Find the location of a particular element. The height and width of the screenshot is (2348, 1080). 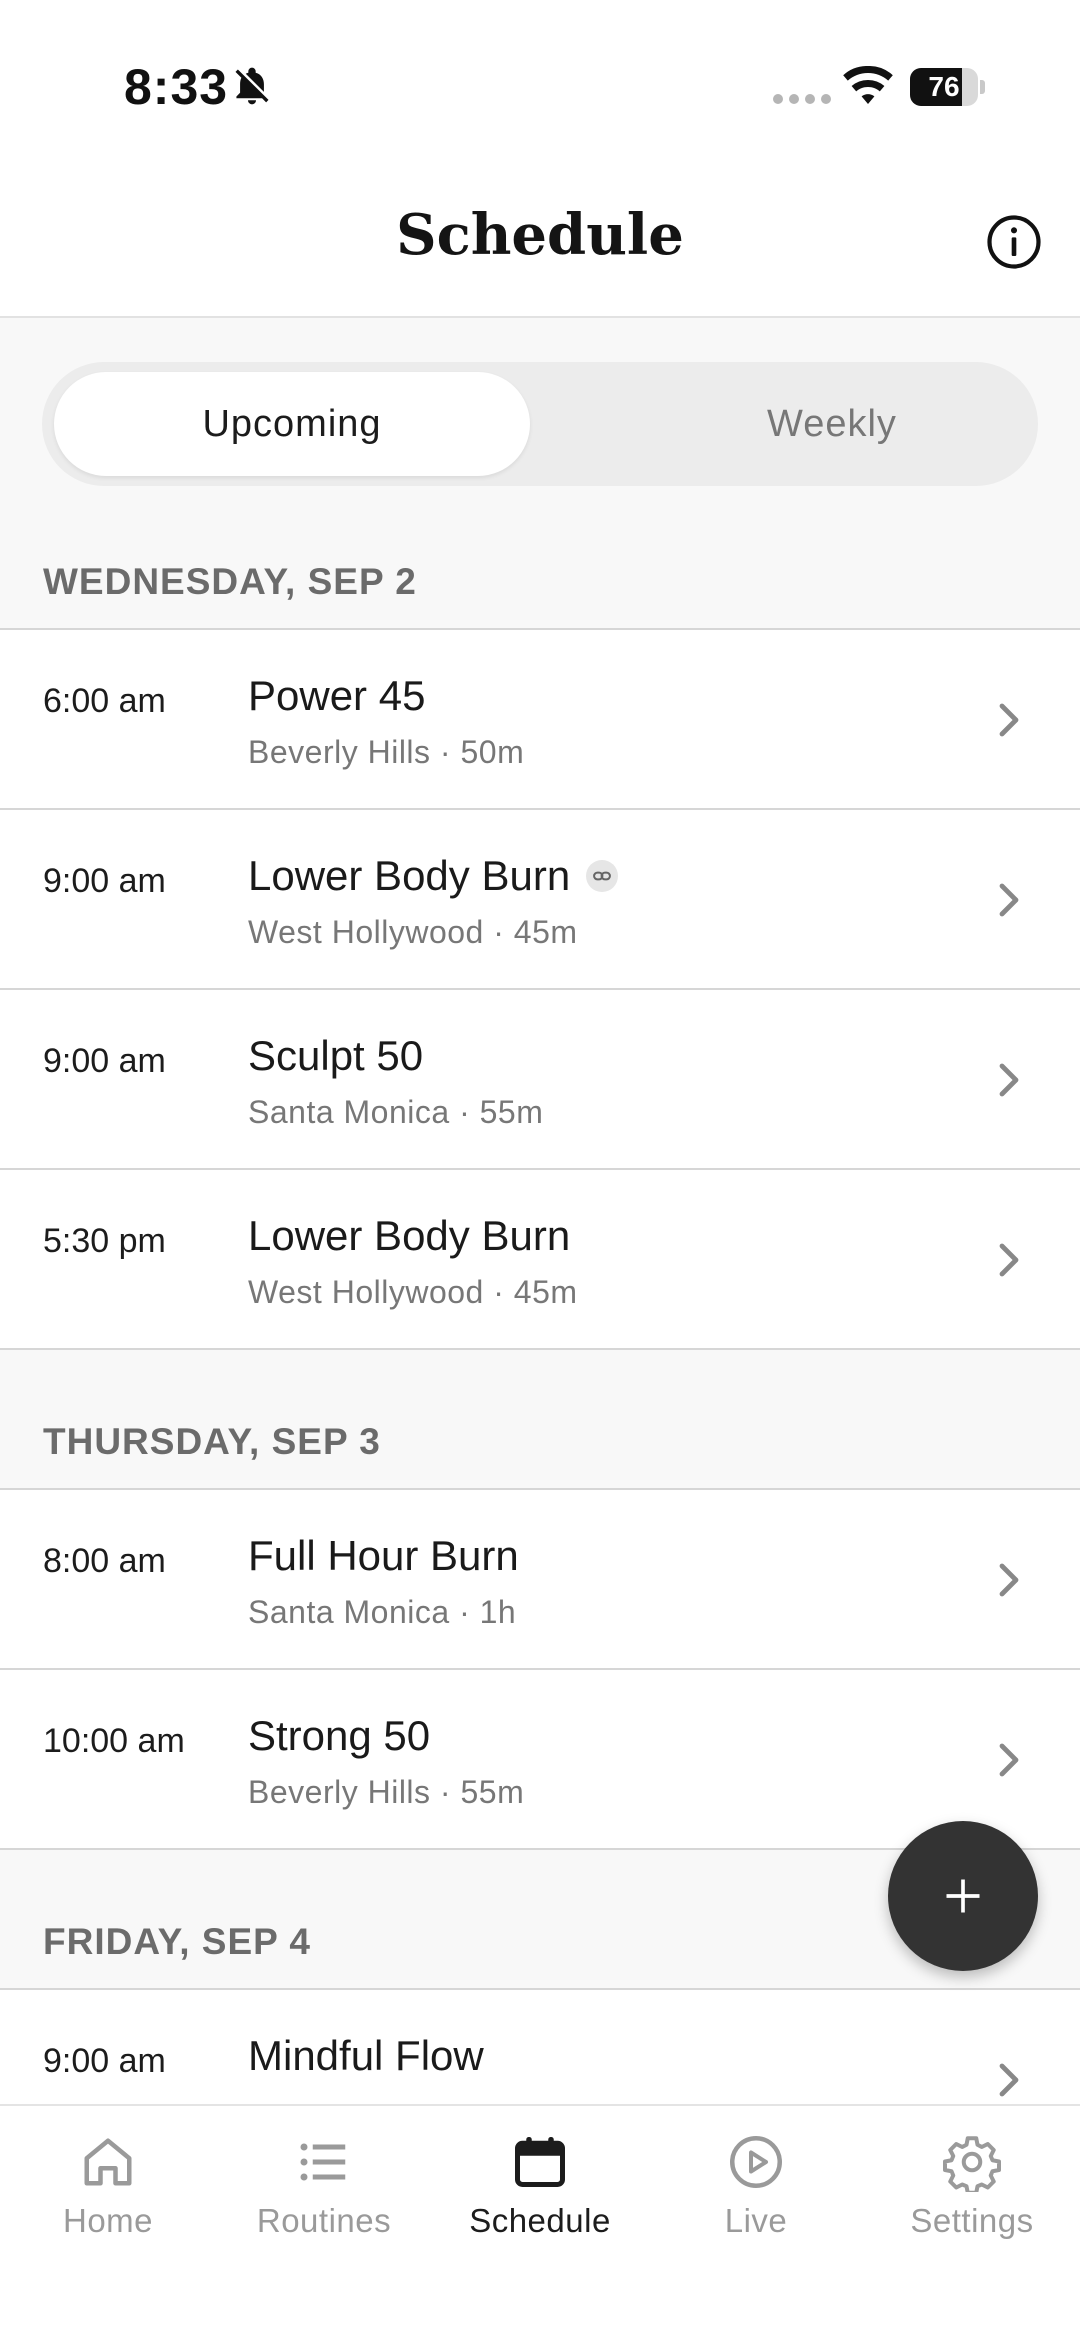

play-circle-icon is located at coordinates (756, 2162).